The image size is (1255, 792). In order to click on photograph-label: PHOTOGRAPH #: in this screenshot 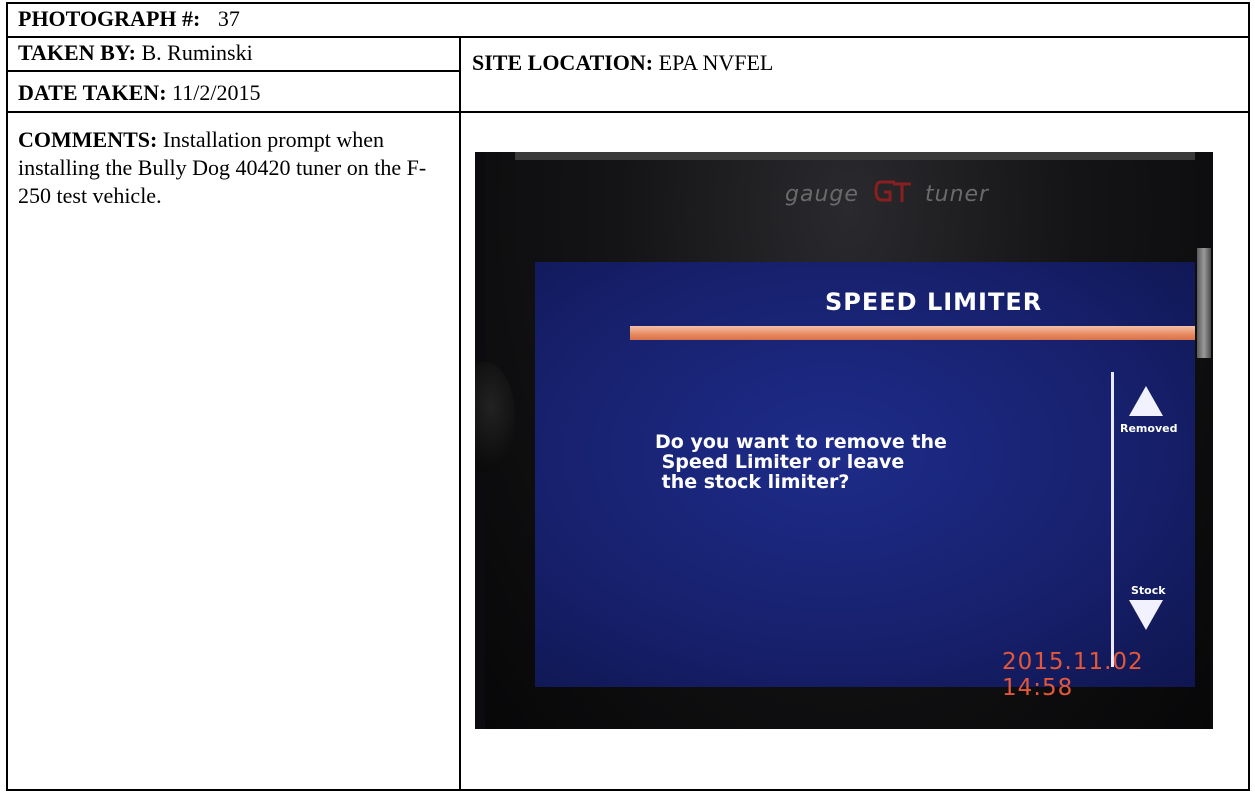, I will do `click(109, 18)`.